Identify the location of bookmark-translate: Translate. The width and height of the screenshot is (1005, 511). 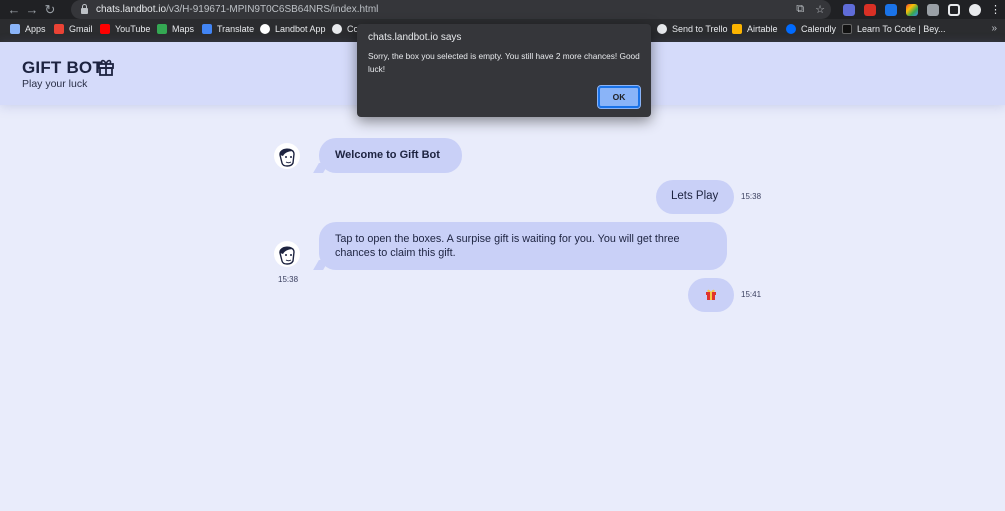
(228, 29).